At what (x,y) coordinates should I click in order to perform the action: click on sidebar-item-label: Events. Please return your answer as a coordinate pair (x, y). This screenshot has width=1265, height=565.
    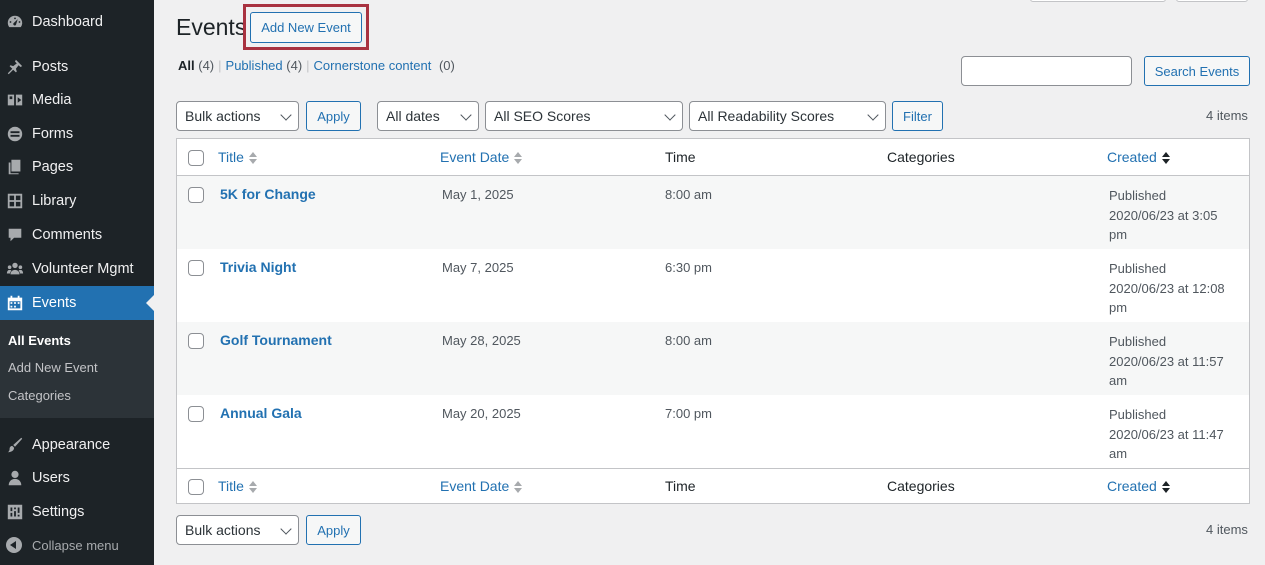
    Looking at the image, I should click on (54, 303).